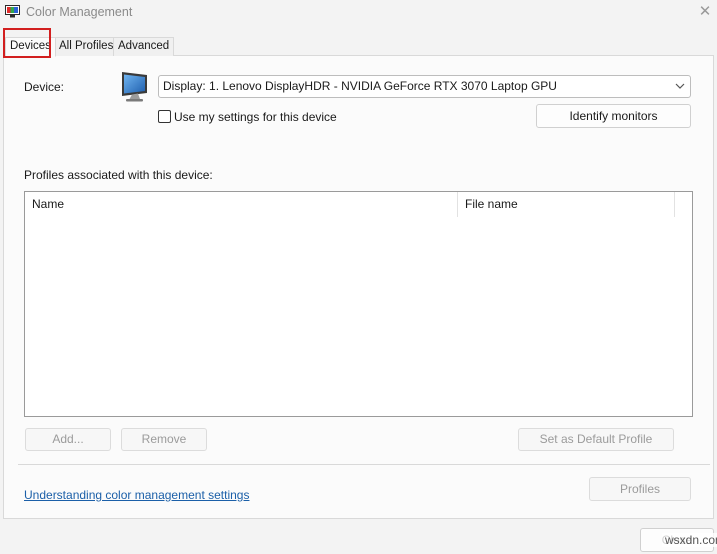  Describe the element at coordinates (689, 540) in the screenshot. I see `watermark: wsxdn.com` at that location.